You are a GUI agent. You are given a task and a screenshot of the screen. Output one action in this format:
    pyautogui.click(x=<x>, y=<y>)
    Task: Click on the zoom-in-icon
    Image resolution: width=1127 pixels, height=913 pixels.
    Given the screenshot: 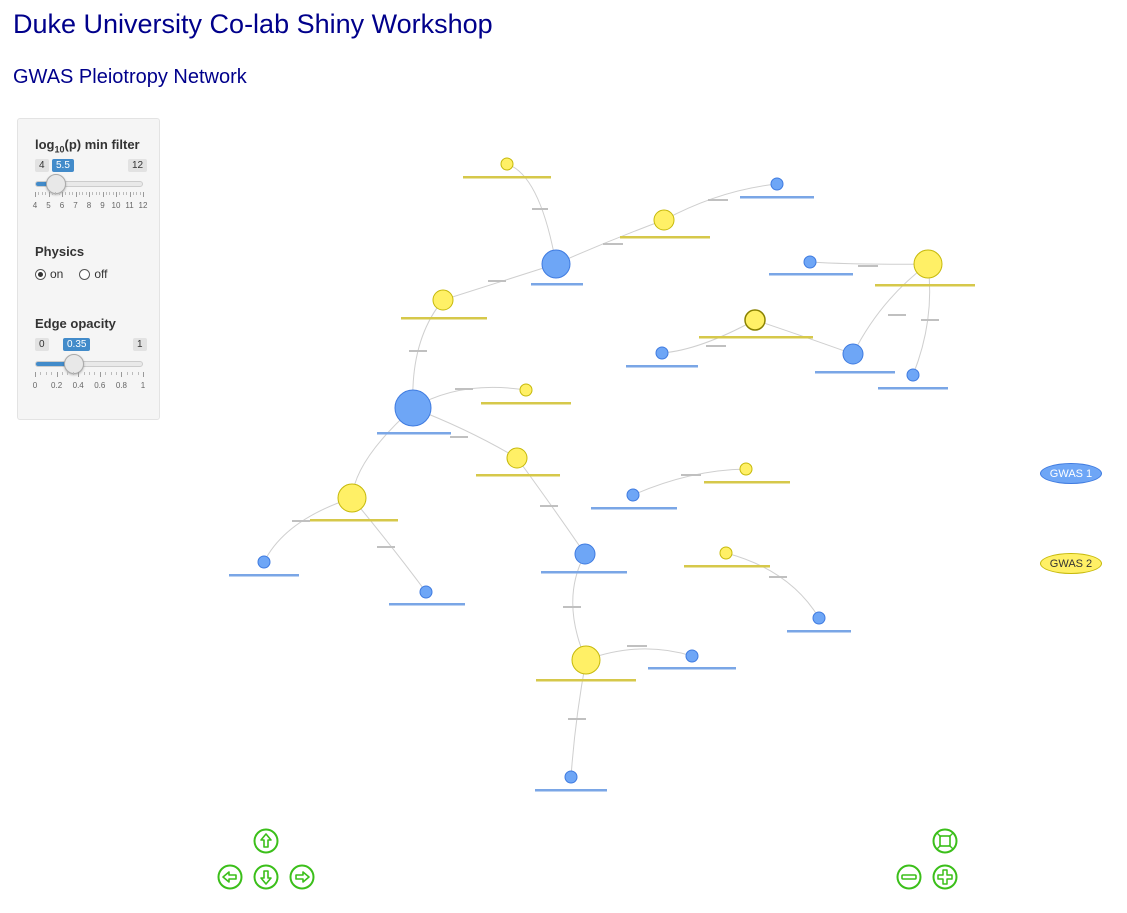 What is the action you would take?
    pyautogui.click(x=945, y=877)
    